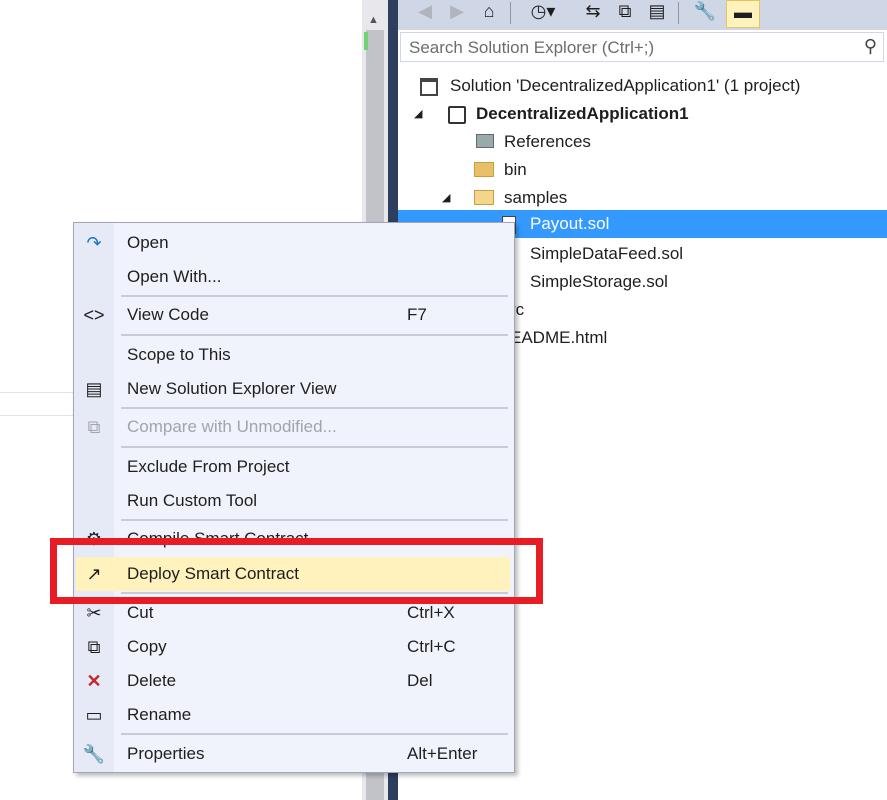  I want to click on rename-icon: ▭, so click(94, 715).